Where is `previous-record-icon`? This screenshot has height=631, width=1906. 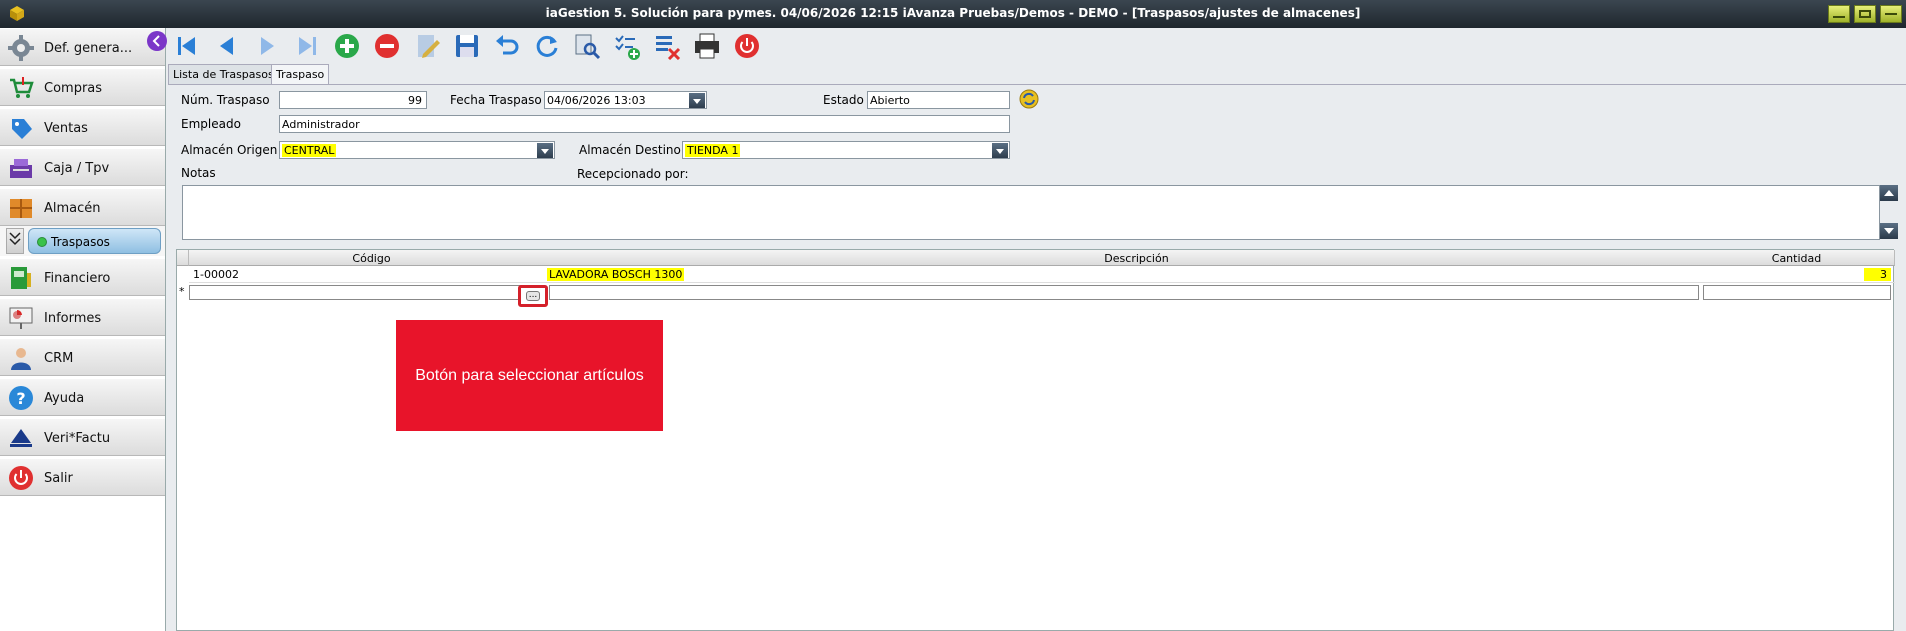 previous-record-icon is located at coordinates (227, 46).